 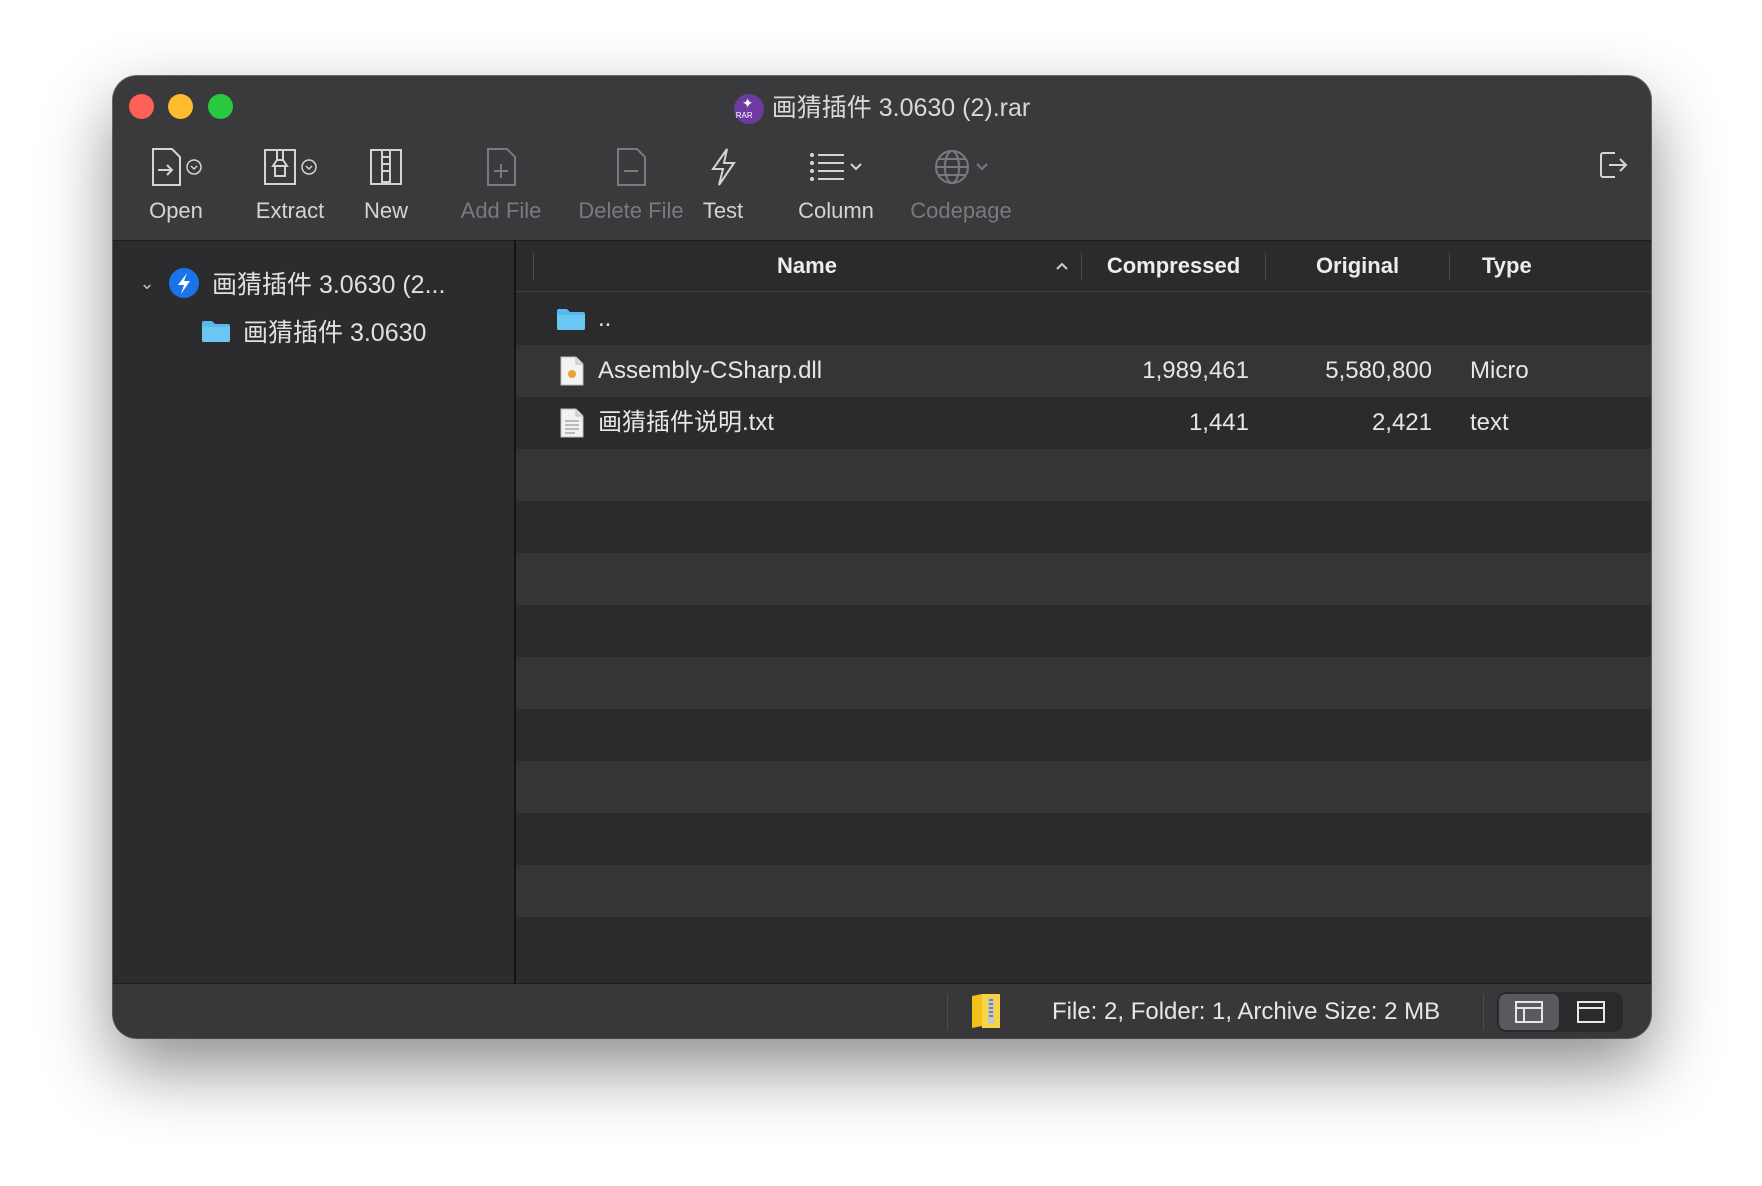 What do you see at coordinates (723, 210) in the screenshot?
I see `test-label: Test` at bounding box center [723, 210].